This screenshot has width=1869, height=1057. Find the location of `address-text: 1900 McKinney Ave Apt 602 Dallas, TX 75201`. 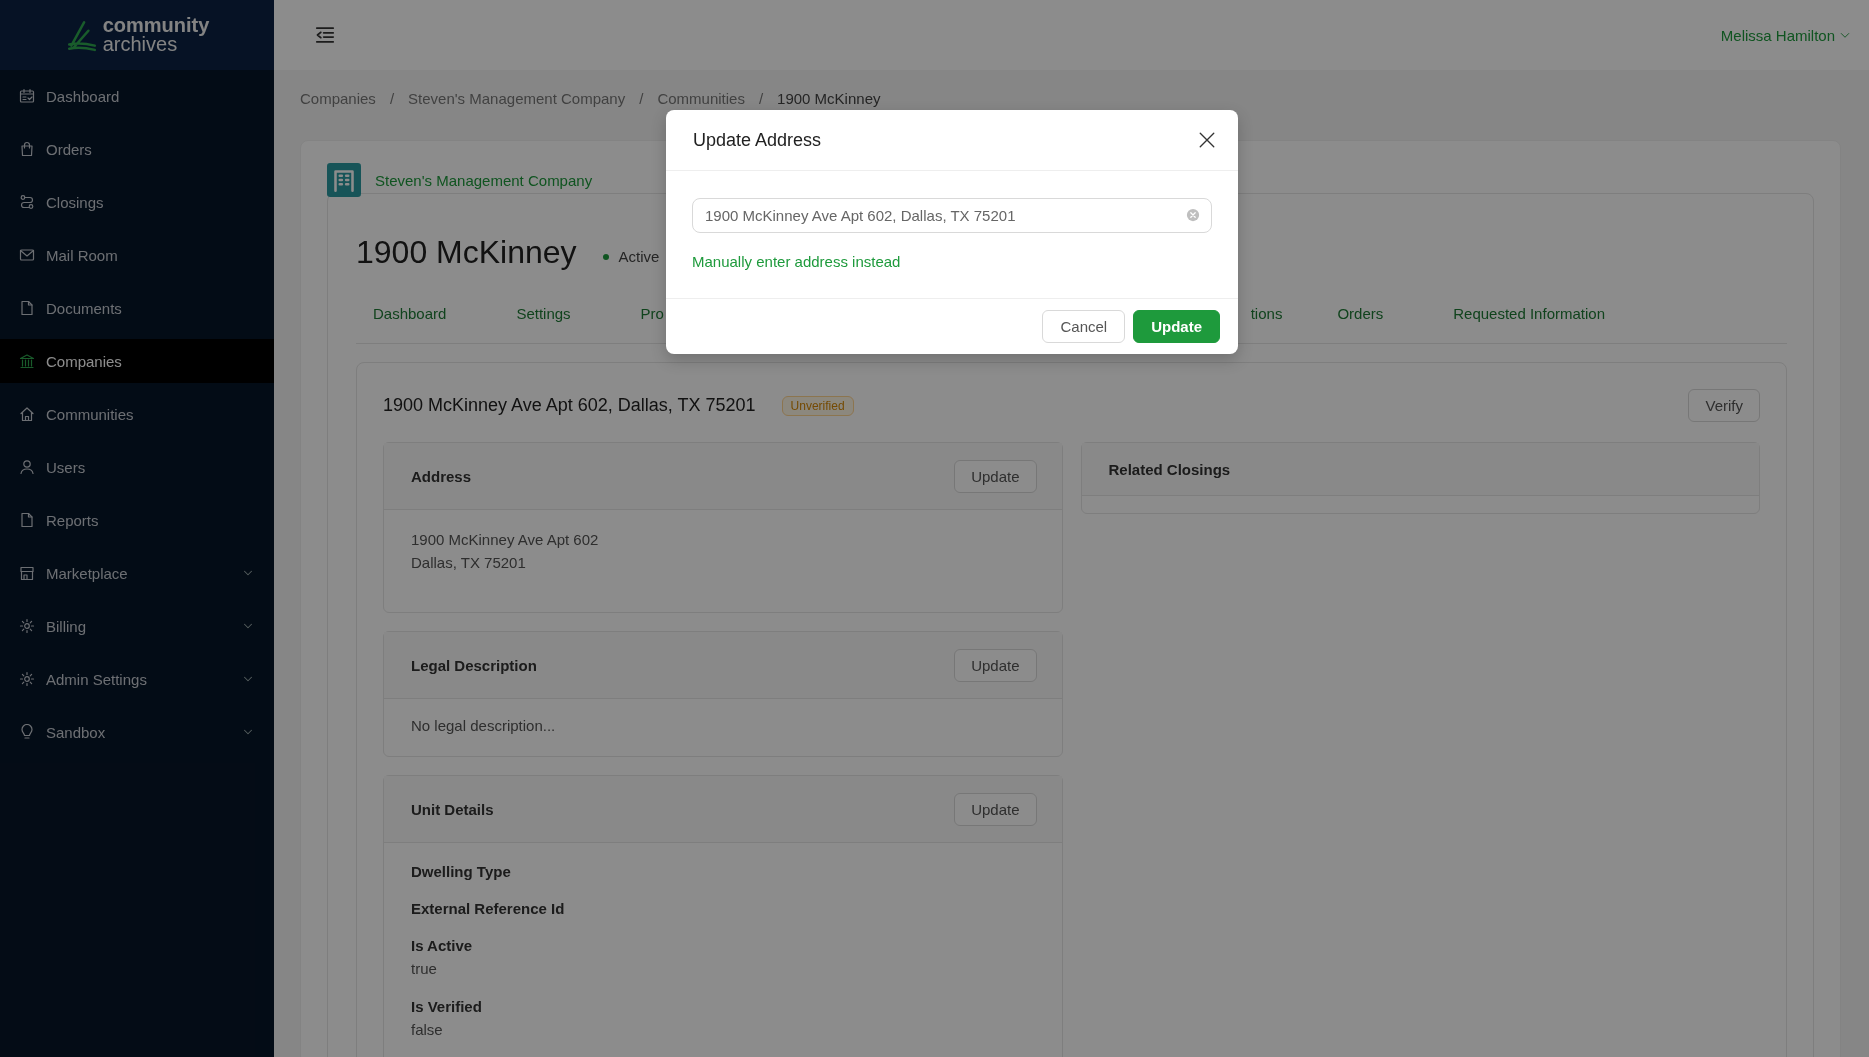

address-text: 1900 McKinney Ave Apt 602 Dallas, TX 75201 is located at coordinates (505, 551).